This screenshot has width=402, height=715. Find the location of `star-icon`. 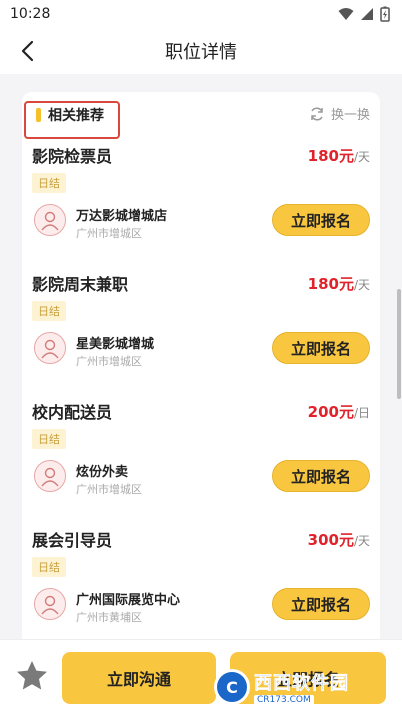

star-icon is located at coordinates (32, 675).